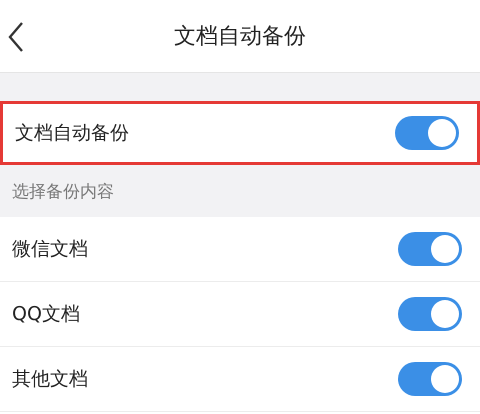  Describe the element at coordinates (240, 37) in the screenshot. I see `page-title: 文档自动备份` at that location.